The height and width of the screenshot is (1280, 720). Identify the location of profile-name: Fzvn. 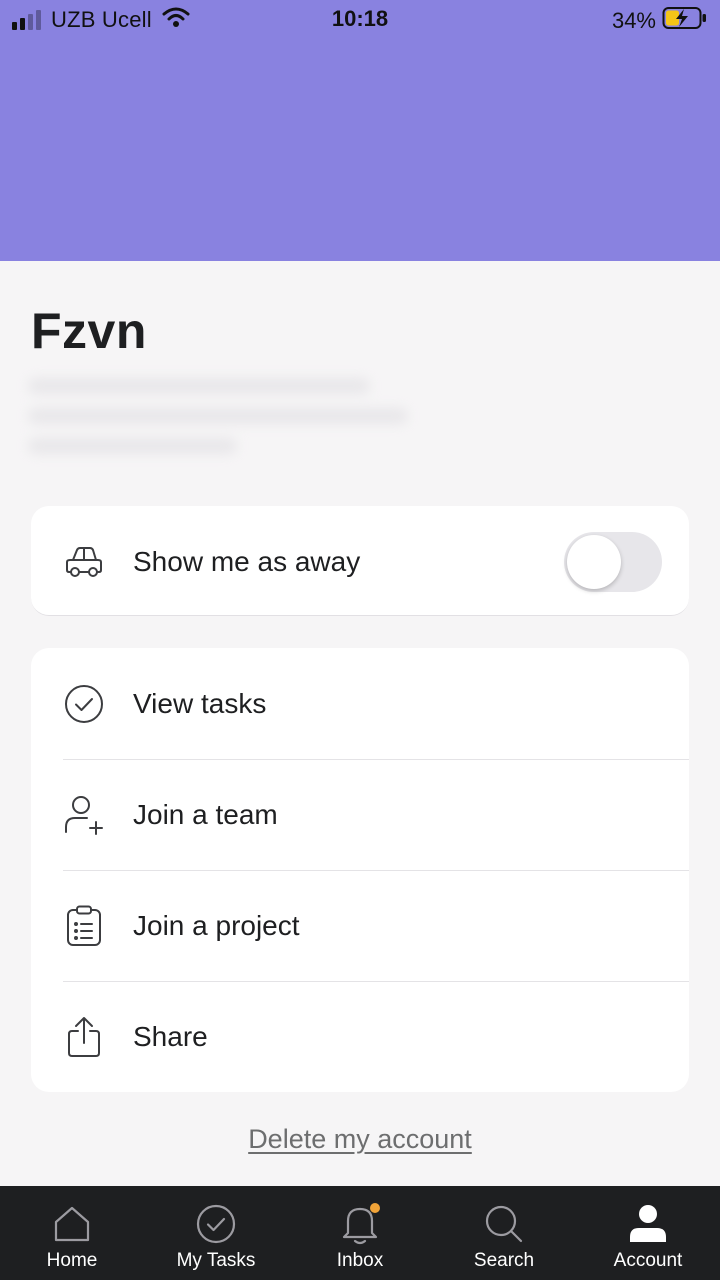
(89, 331).